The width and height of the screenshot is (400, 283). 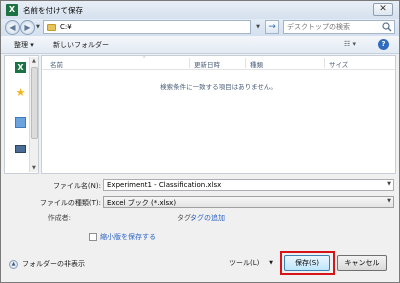 What do you see at coordinates (256, 64) in the screenshot?
I see `column-type: 種類` at bounding box center [256, 64].